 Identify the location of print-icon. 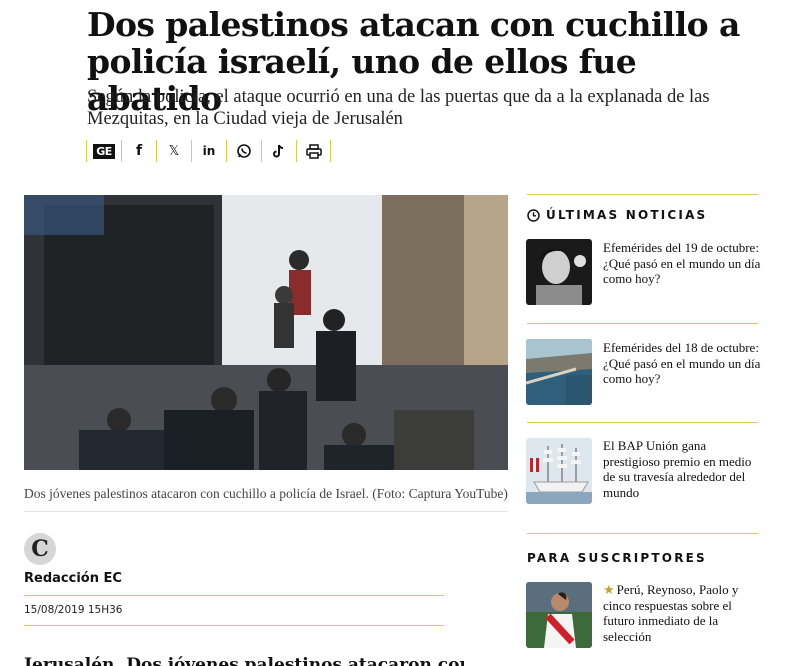
(313, 151).